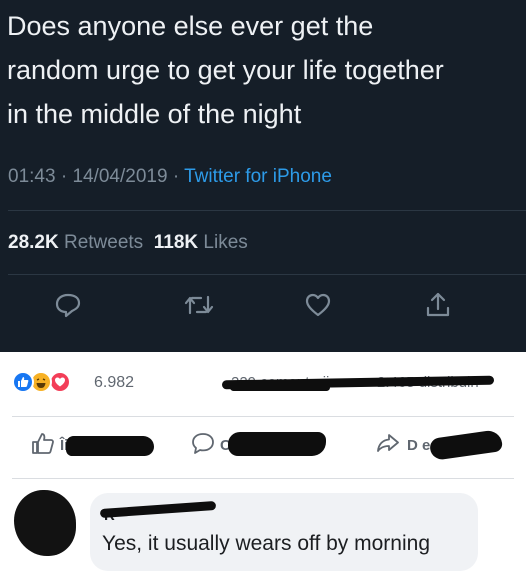 The width and height of the screenshot is (526, 575). What do you see at coordinates (402, 445) in the screenshot?
I see `share-action-button: D e` at bounding box center [402, 445].